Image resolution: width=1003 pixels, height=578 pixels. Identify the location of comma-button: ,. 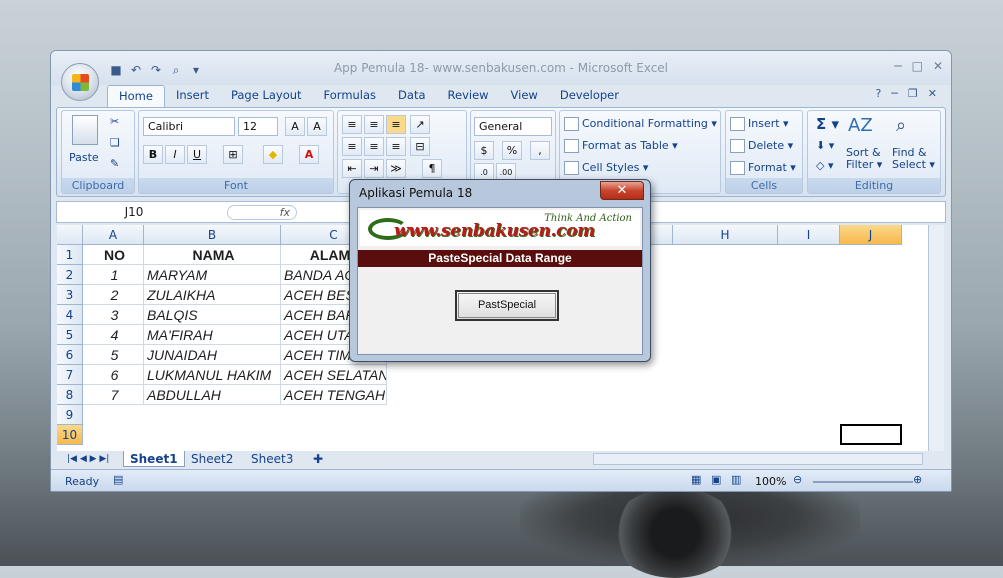
(540, 150).